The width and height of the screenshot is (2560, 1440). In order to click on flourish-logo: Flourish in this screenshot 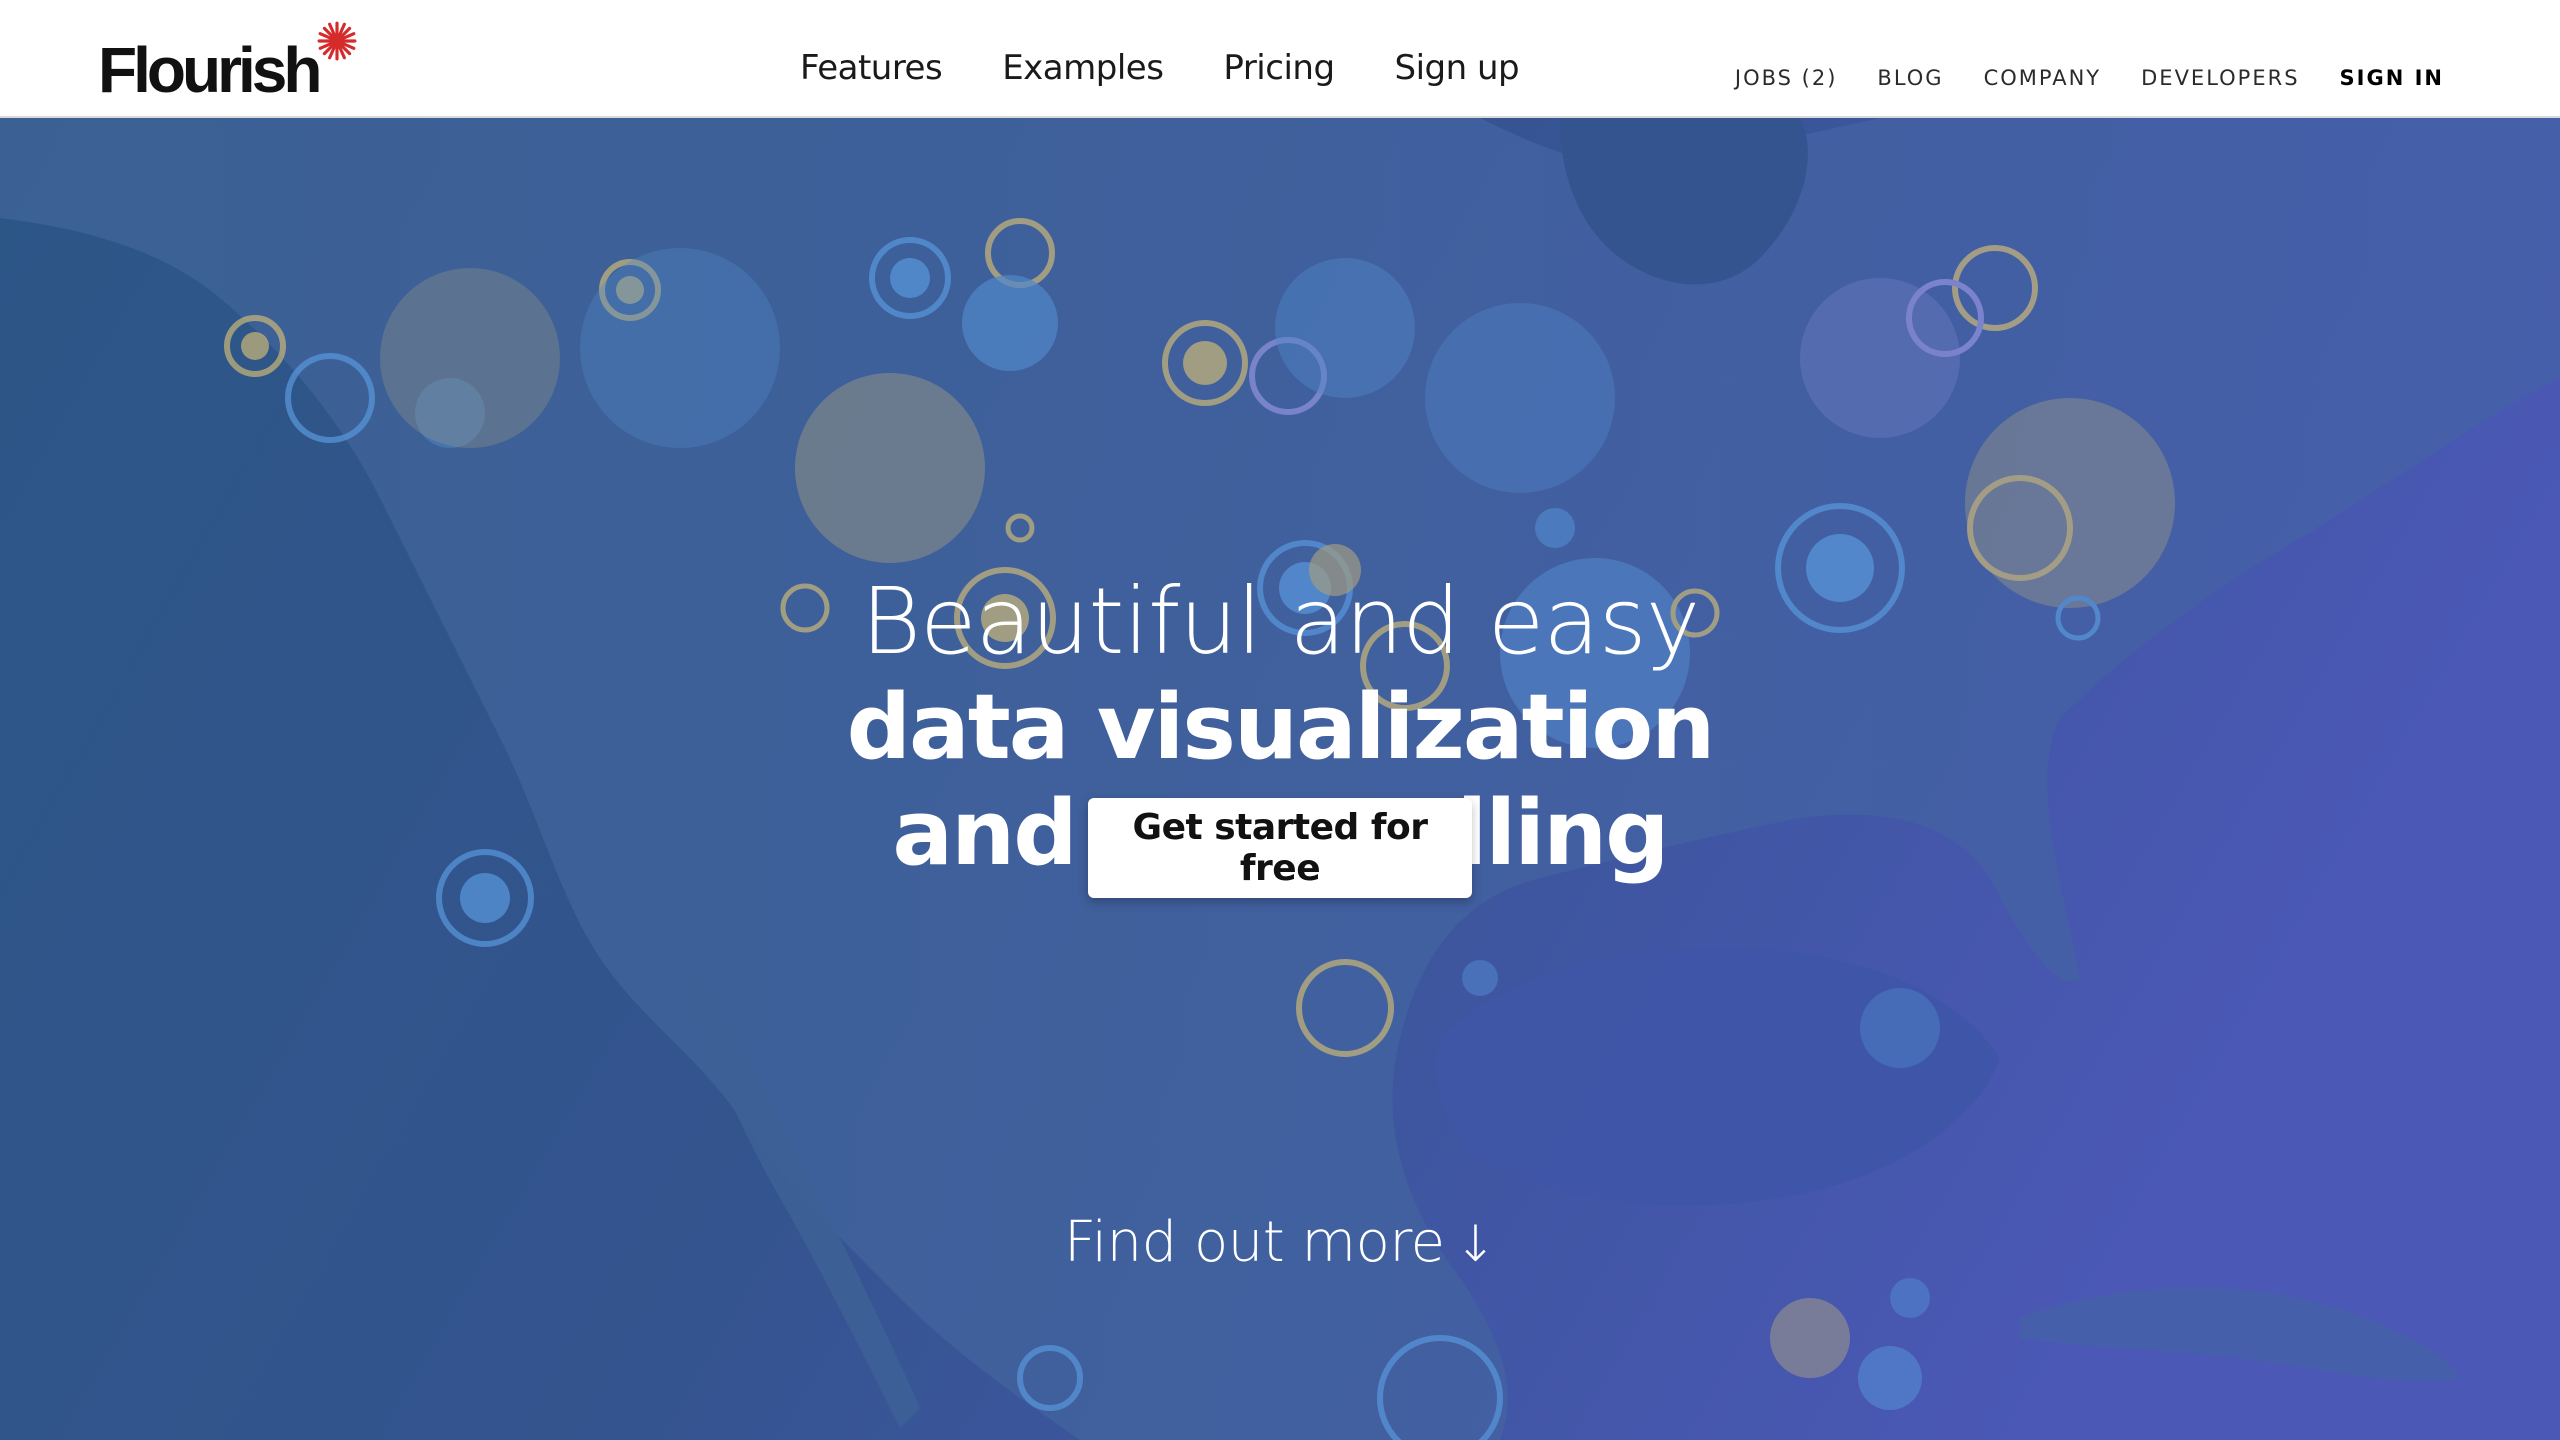, I will do `click(228, 65)`.